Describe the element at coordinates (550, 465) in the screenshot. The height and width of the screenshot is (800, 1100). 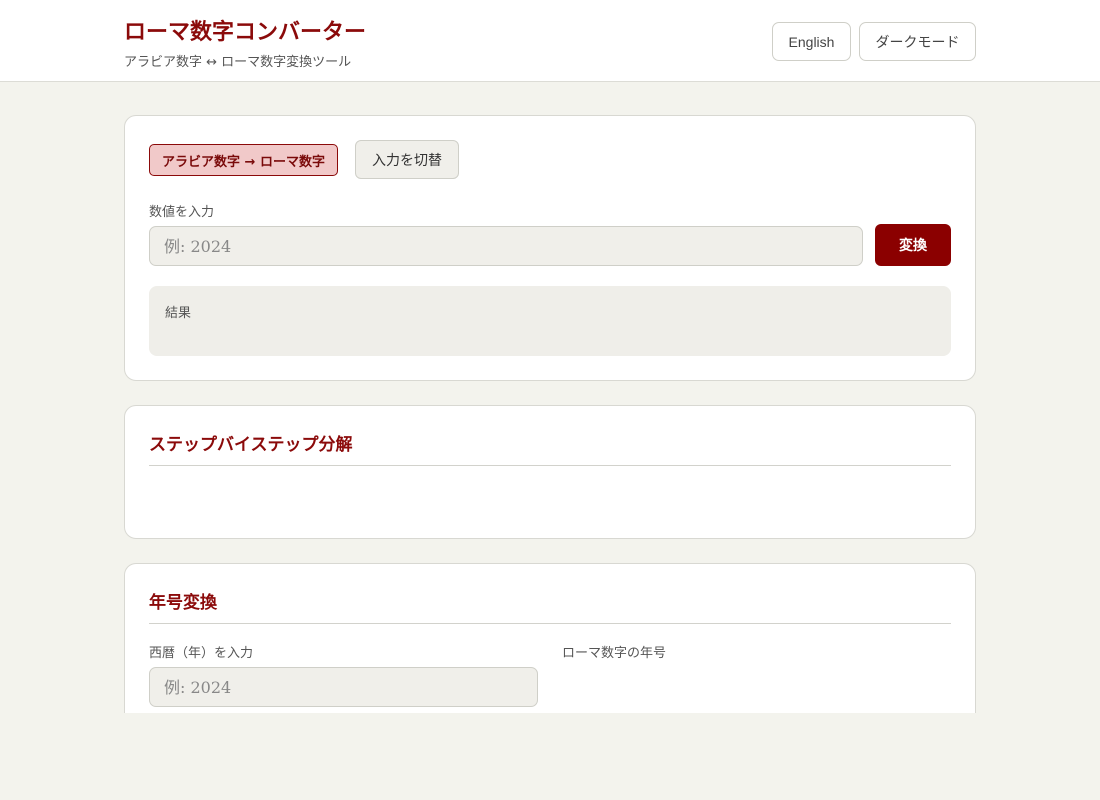
I see `breakdown-divider` at that location.